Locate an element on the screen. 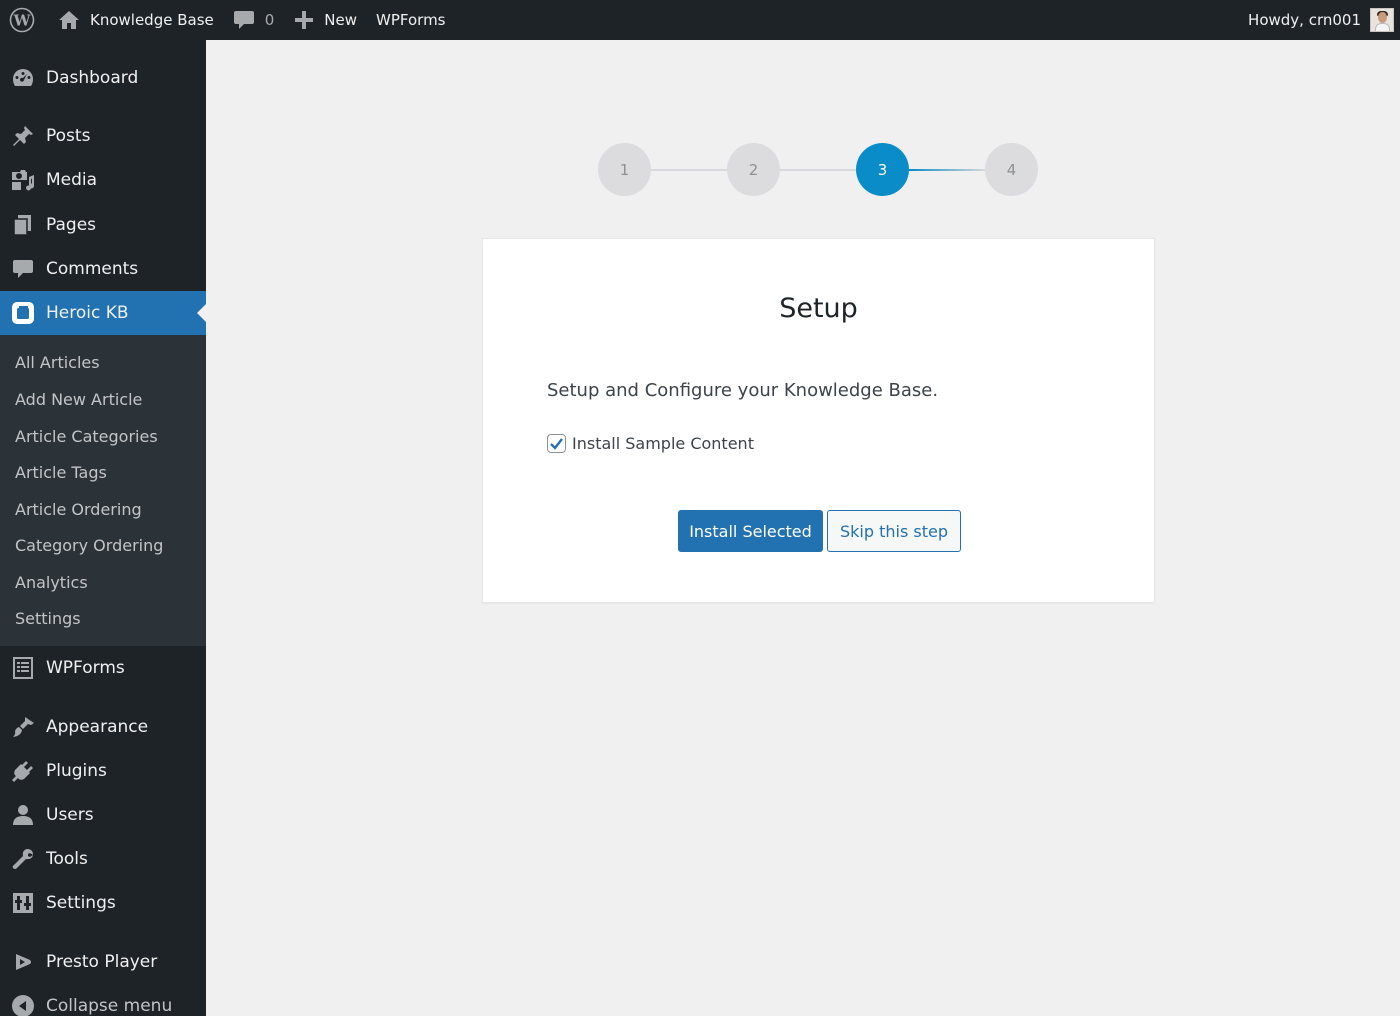 This screenshot has height=1016, width=1400. my-account-link: Howdy, crn001 is located at coordinates (1319, 20).